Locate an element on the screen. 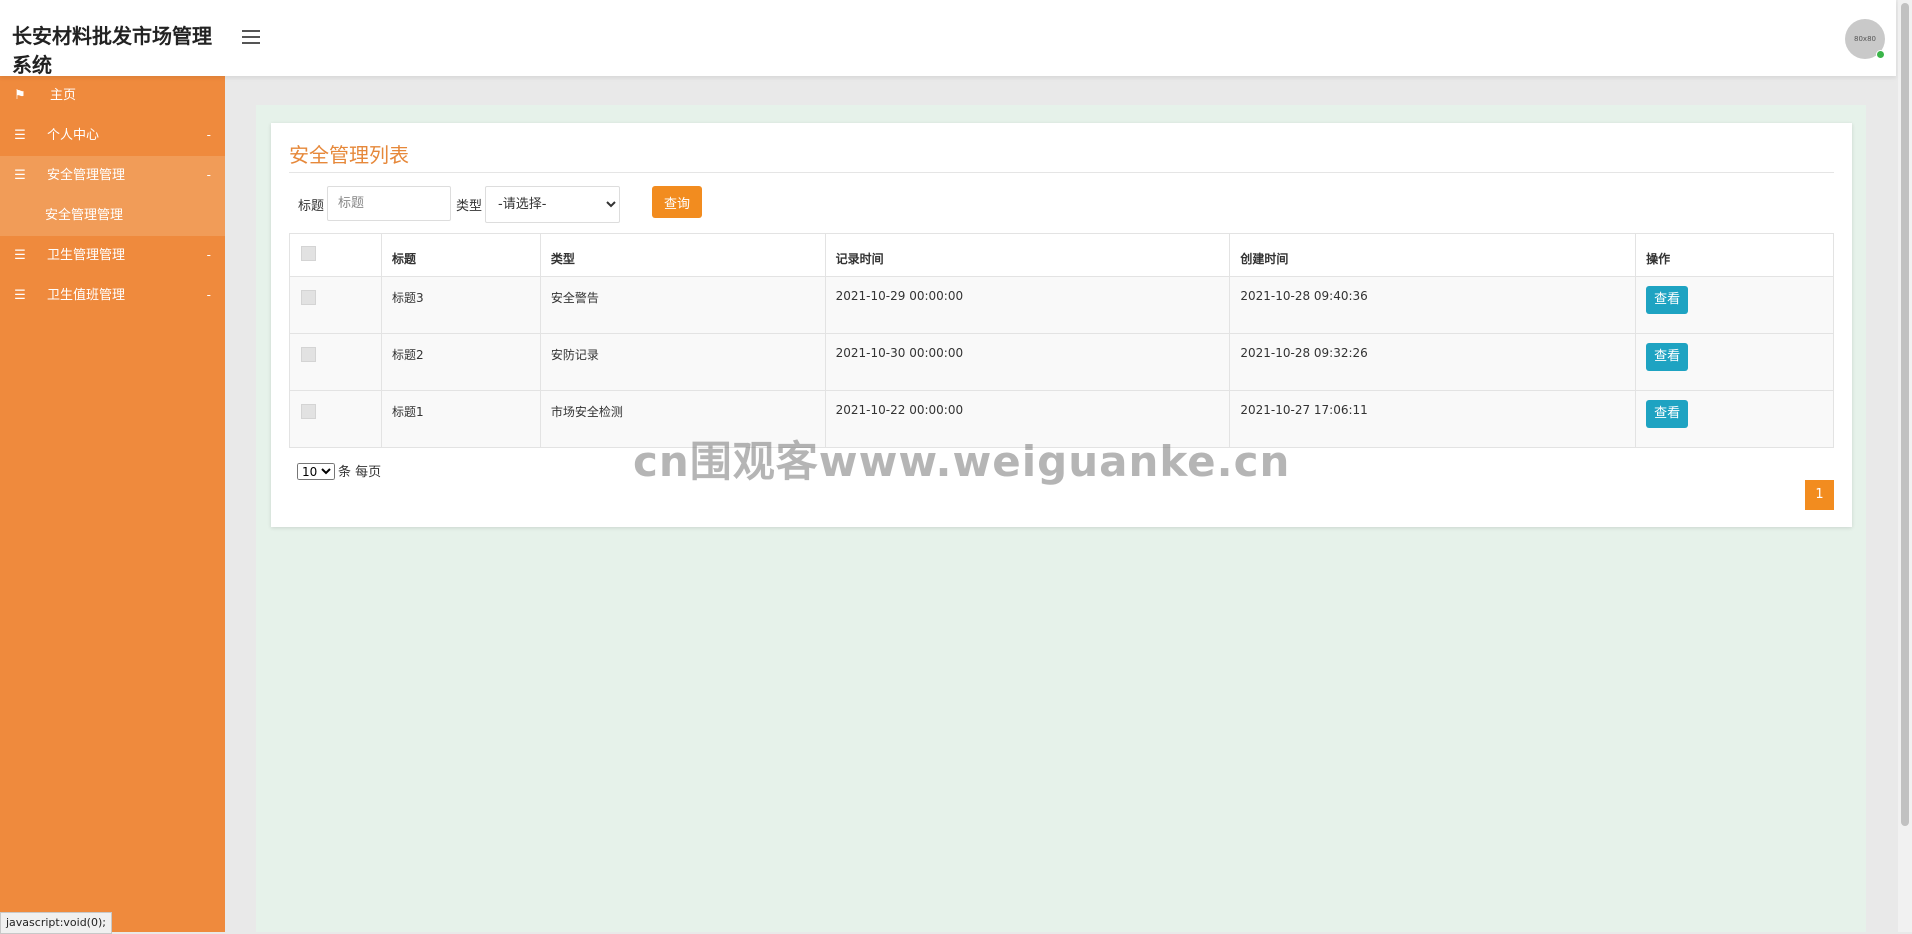 The image size is (1912, 934). cell-type: 安防记录 is located at coordinates (682, 362).